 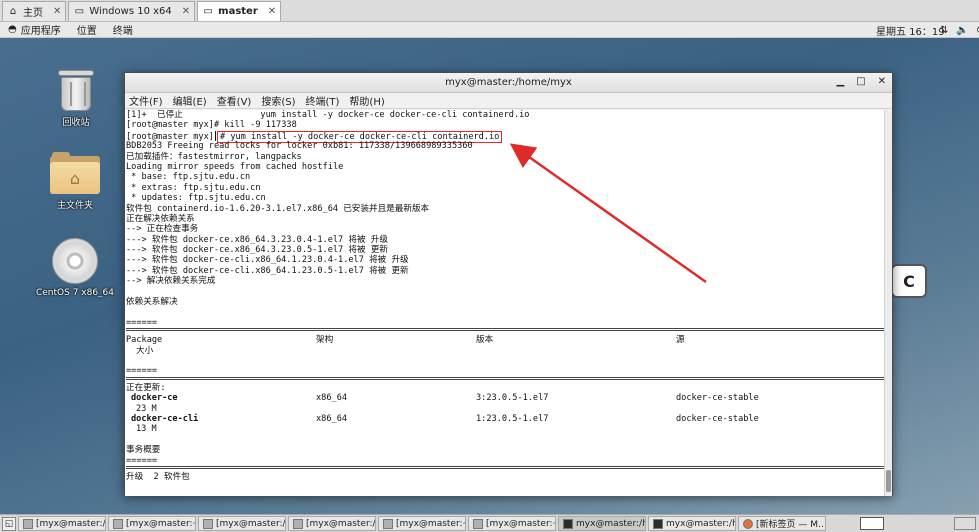 What do you see at coordinates (680, 340) in the screenshot?
I see `col-repo: 源` at bounding box center [680, 340].